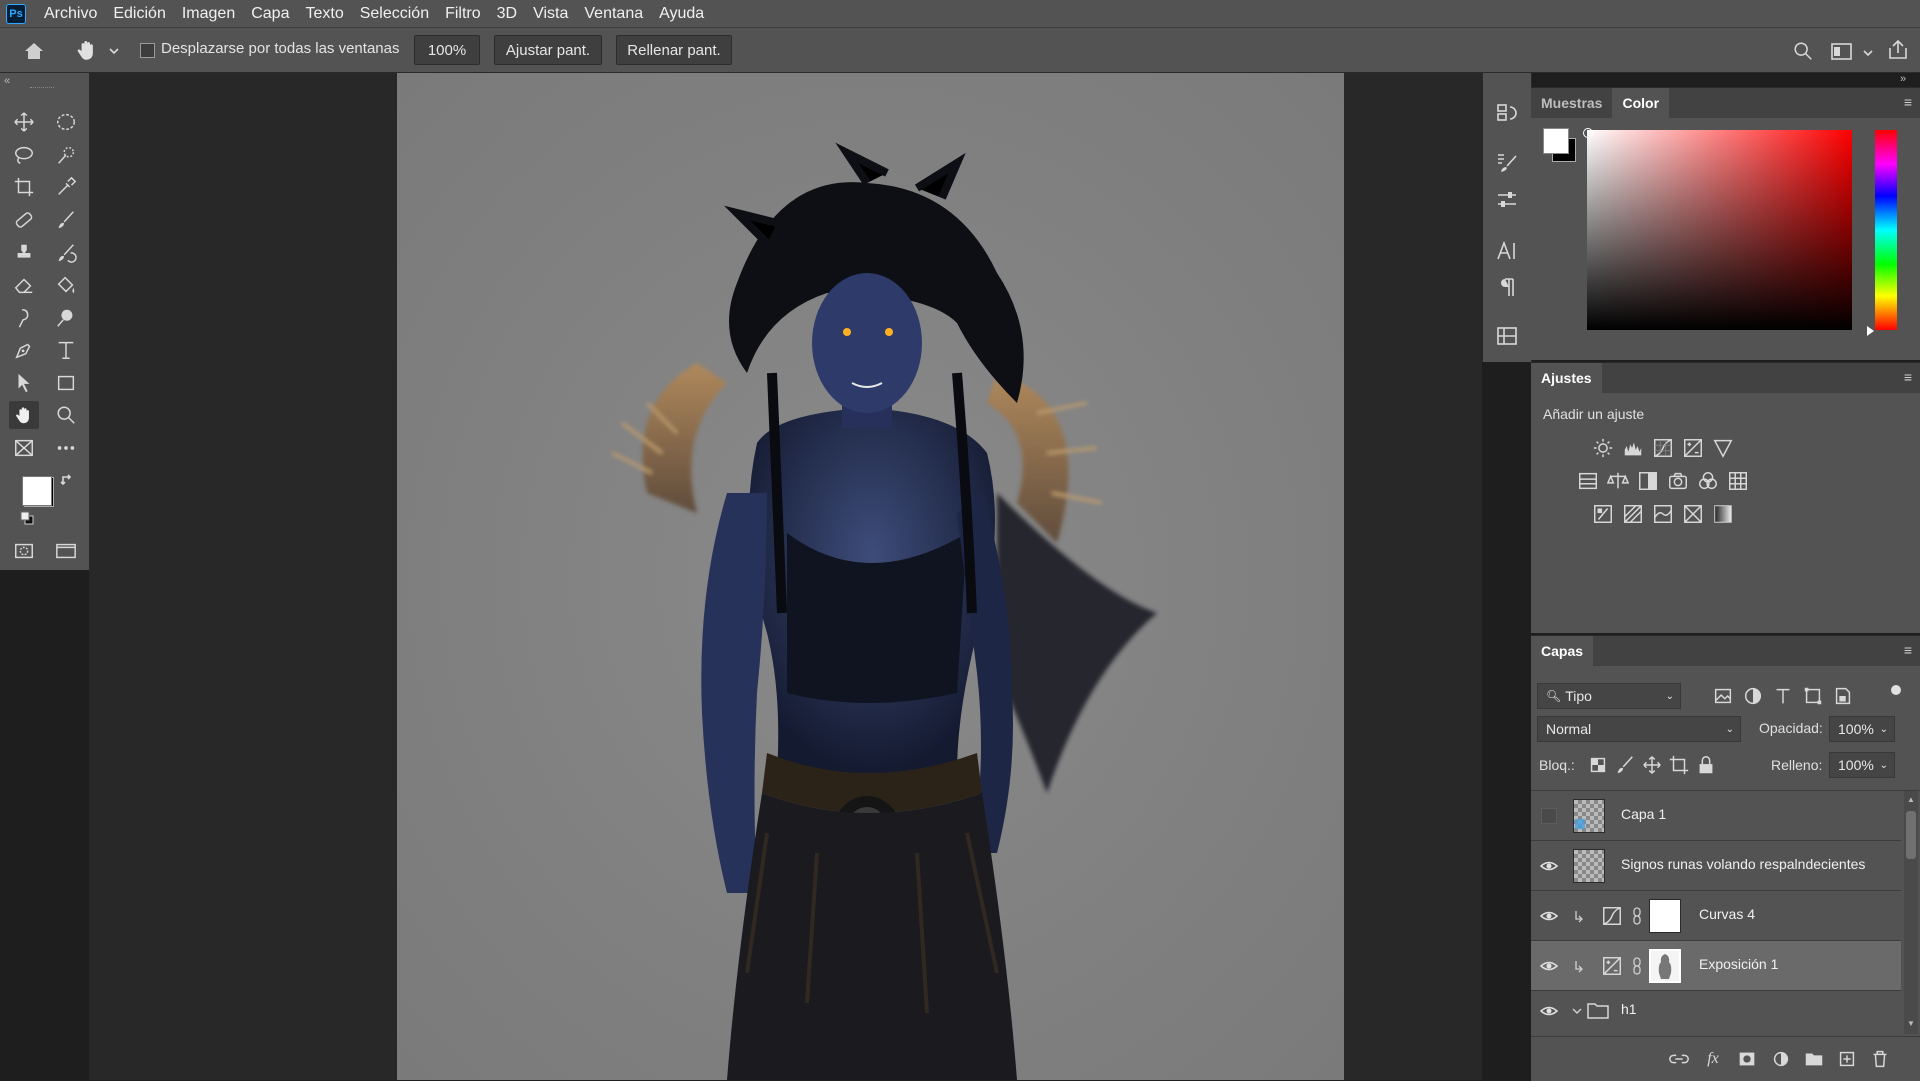 This screenshot has width=1920, height=1081. Describe the element at coordinates (1723, 696) in the screenshot. I see `filter-pixel-icon` at that location.